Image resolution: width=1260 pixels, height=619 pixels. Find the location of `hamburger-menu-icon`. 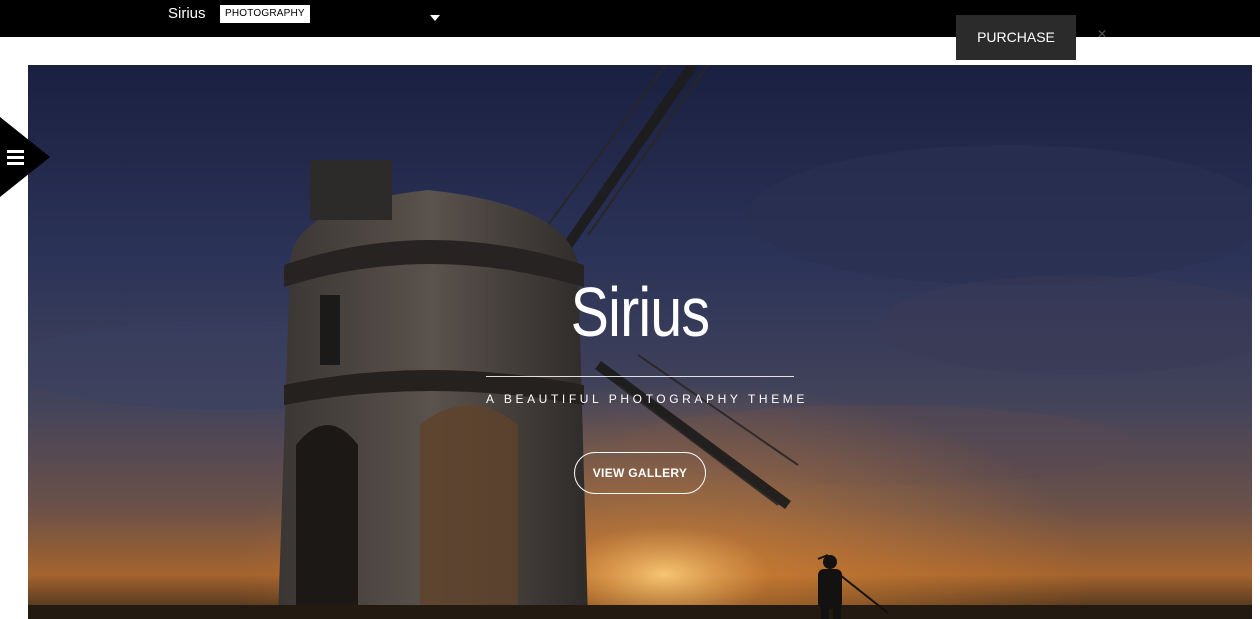

hamburger-menu-icon is located at coordinates (25, 157).